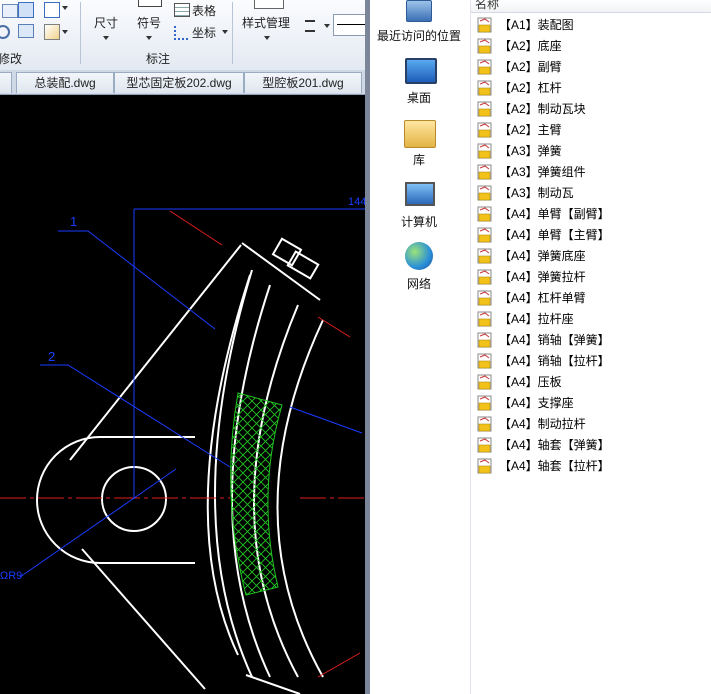 The image size is (711, 694). Describe the element at coordinates (327, 26) in the screenshot. I see `line-style-dropdown-icon` at that location.